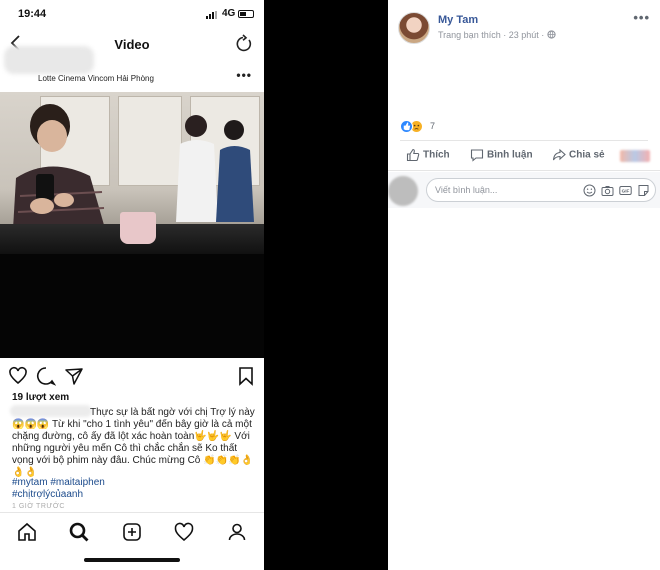 The image size is (660, 570). Describe the element at coordinates (213, 15) in the screenshot. I see `signal-icon` at that location.